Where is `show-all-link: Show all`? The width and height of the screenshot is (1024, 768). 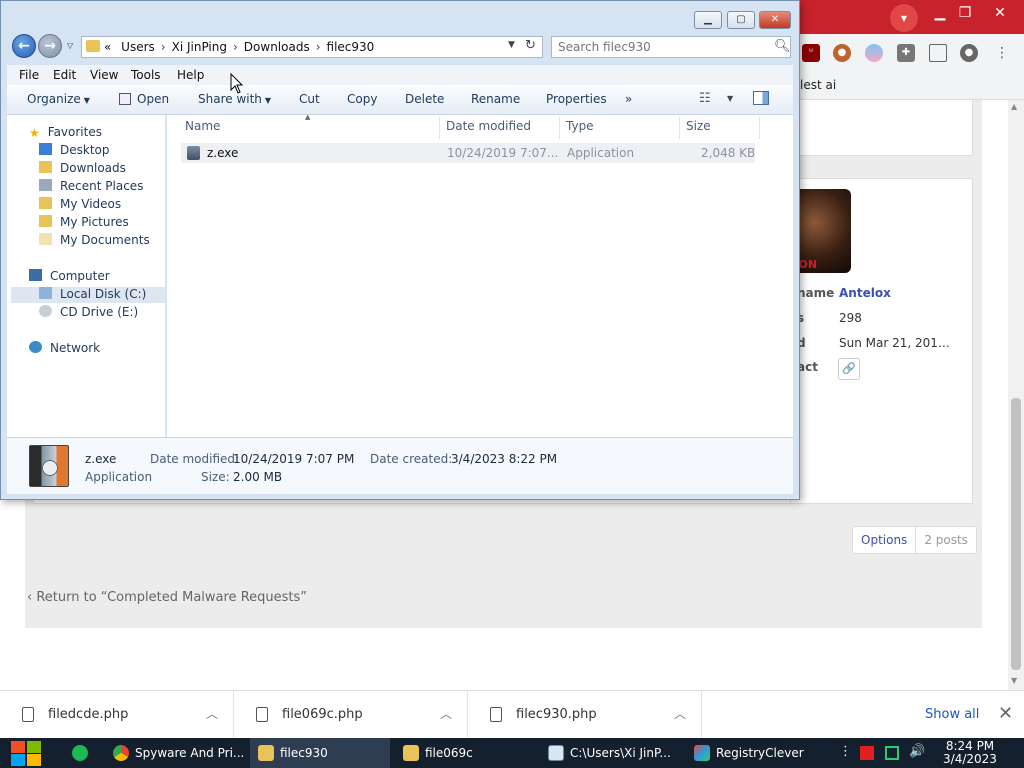
show-all-link: Show all is located at coordinates (952, 714).